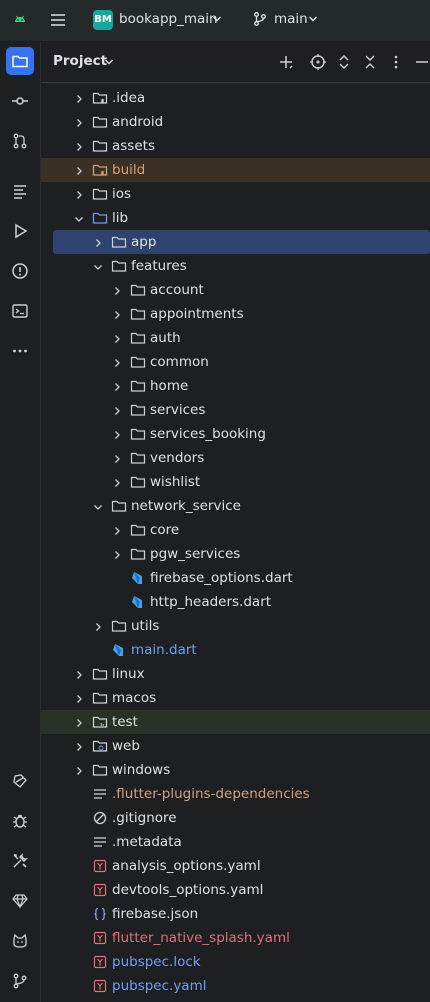 Image resolution: width=430 pixels, height=1002 pixels. I want to click on tree-row: ios, so click(235, 194).